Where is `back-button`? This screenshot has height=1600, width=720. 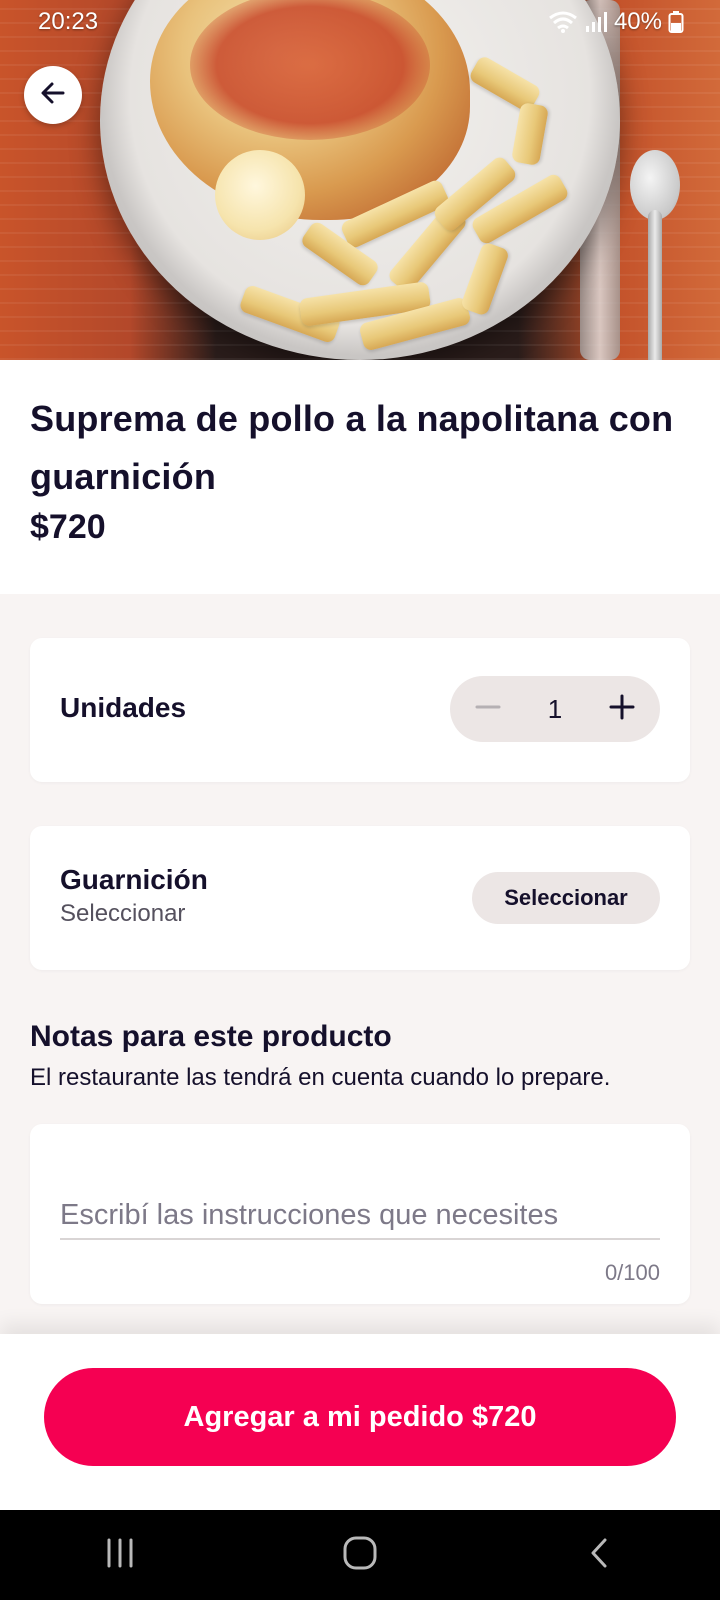 back-button is located at coordinates (53, 95).